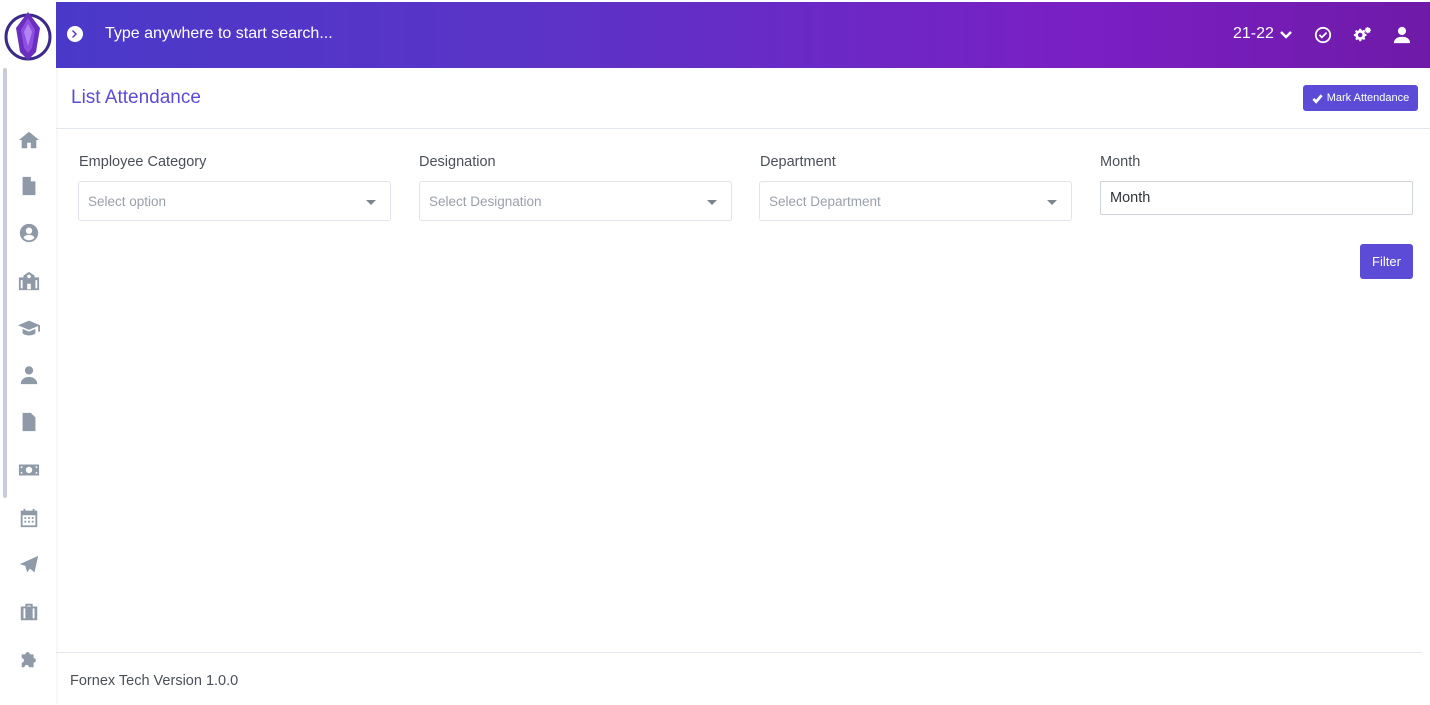 The image size is (1430, 705). What do you see at coordinates (457, 162) in the screenshot?
I see `designation-label: Designation` at bounding box center [457, 162].